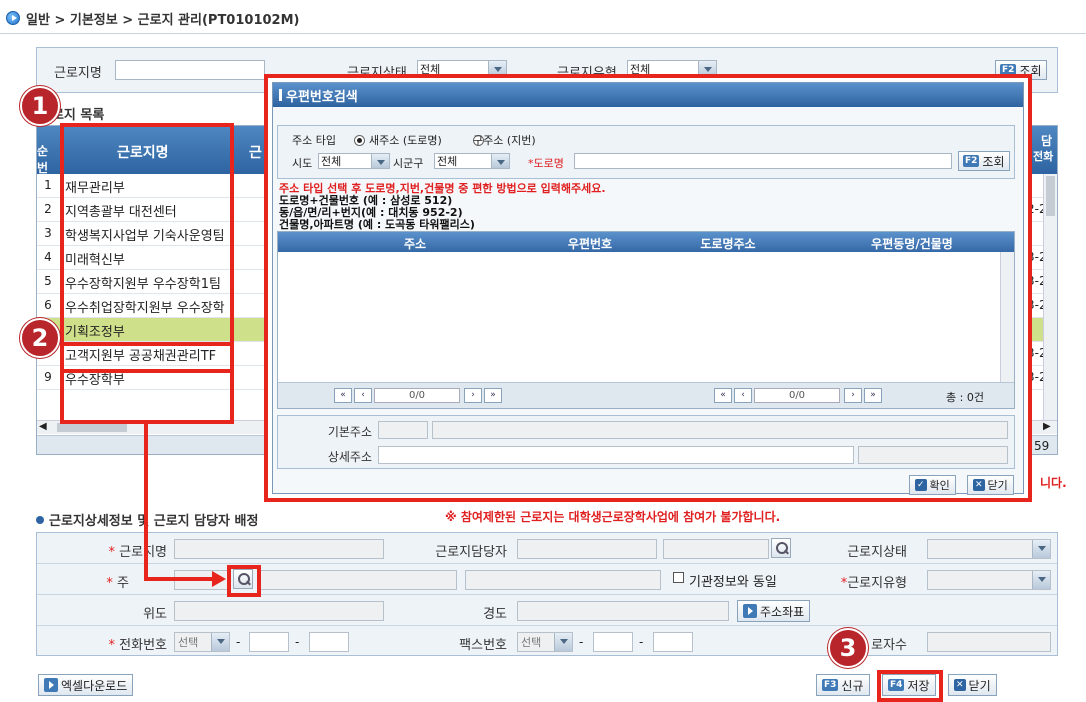 The height and width of the screenshot is (702, 1086). Describe the element at coordinates (48, 209) in the screenshot. I see `row-no: 2` at that location.